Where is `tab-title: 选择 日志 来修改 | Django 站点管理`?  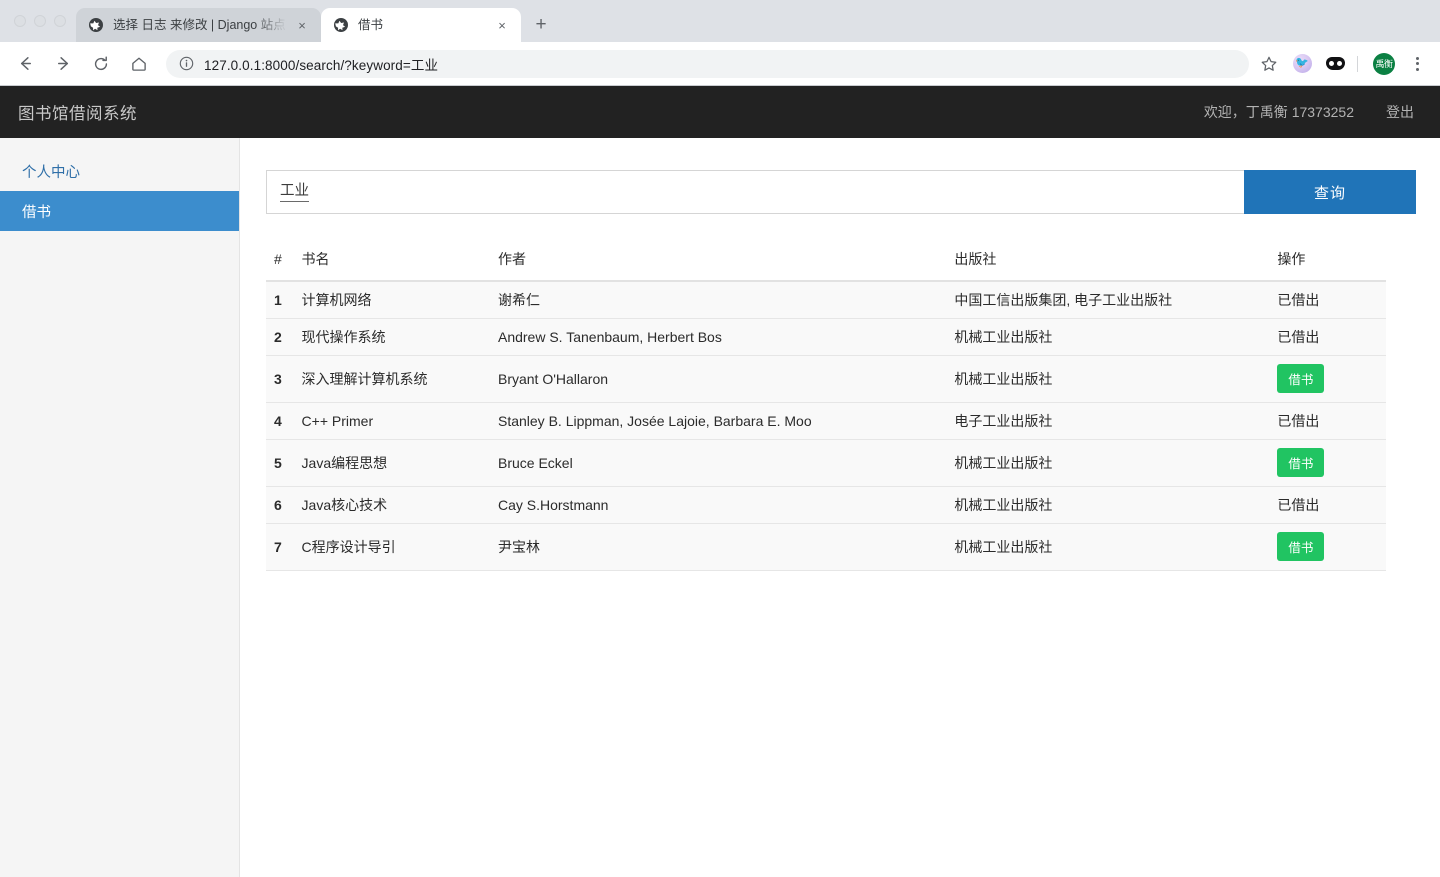
tab-title: 选择 日志 来修改 | Django 站点管理 is located at coordinates (200, 25).